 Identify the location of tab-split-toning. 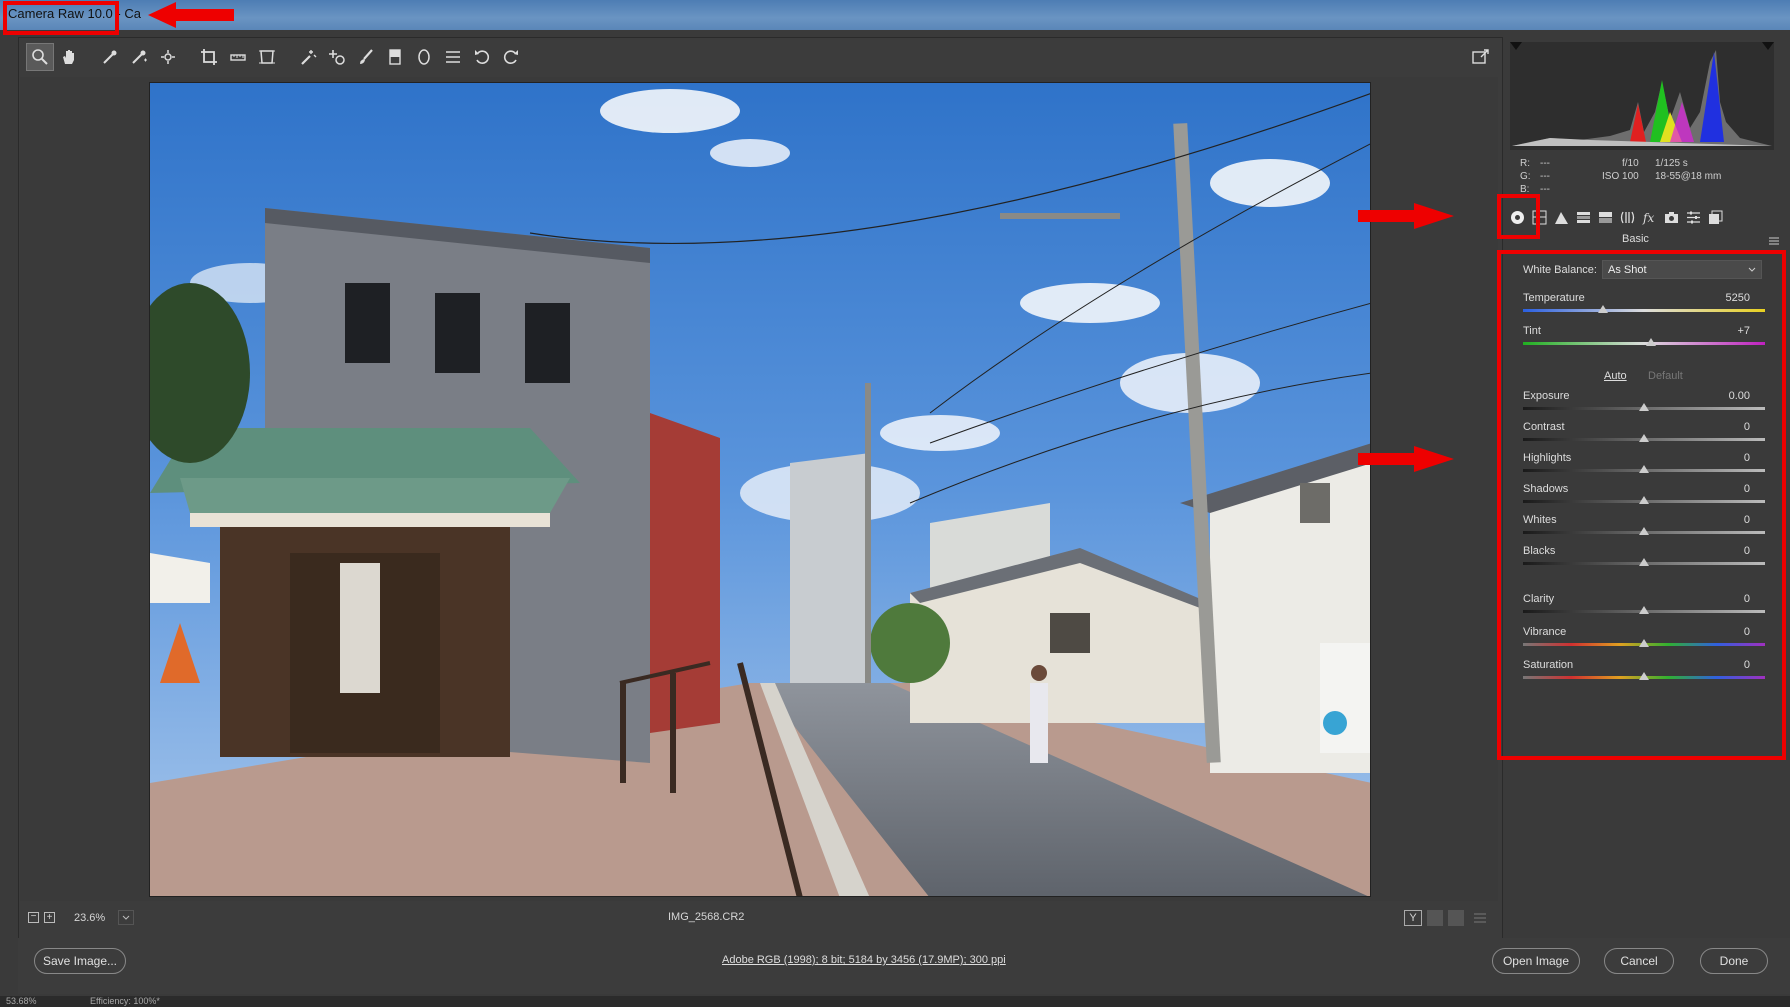
(1605, 217).